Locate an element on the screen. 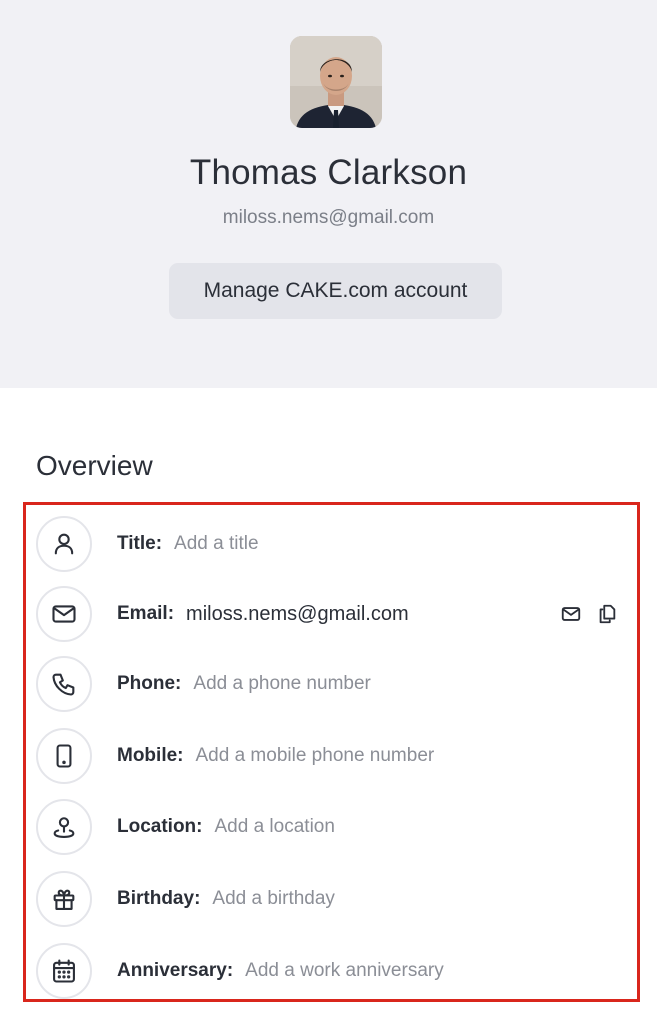 The image size is (657, 1024). row-label: Birthday: is located at coordinates (159, 898).